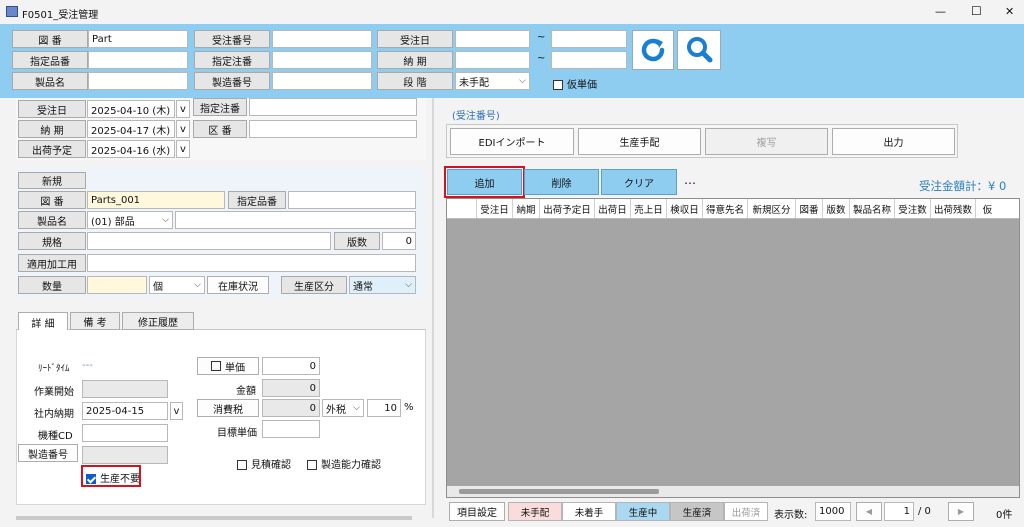 Image resolution: width=1024 pixels, height=527 pixels. What do you see at coordinates (291, 429) in the screenshot?
I see `mokuhyo-tanka-input` at bounding box center [291, 429].